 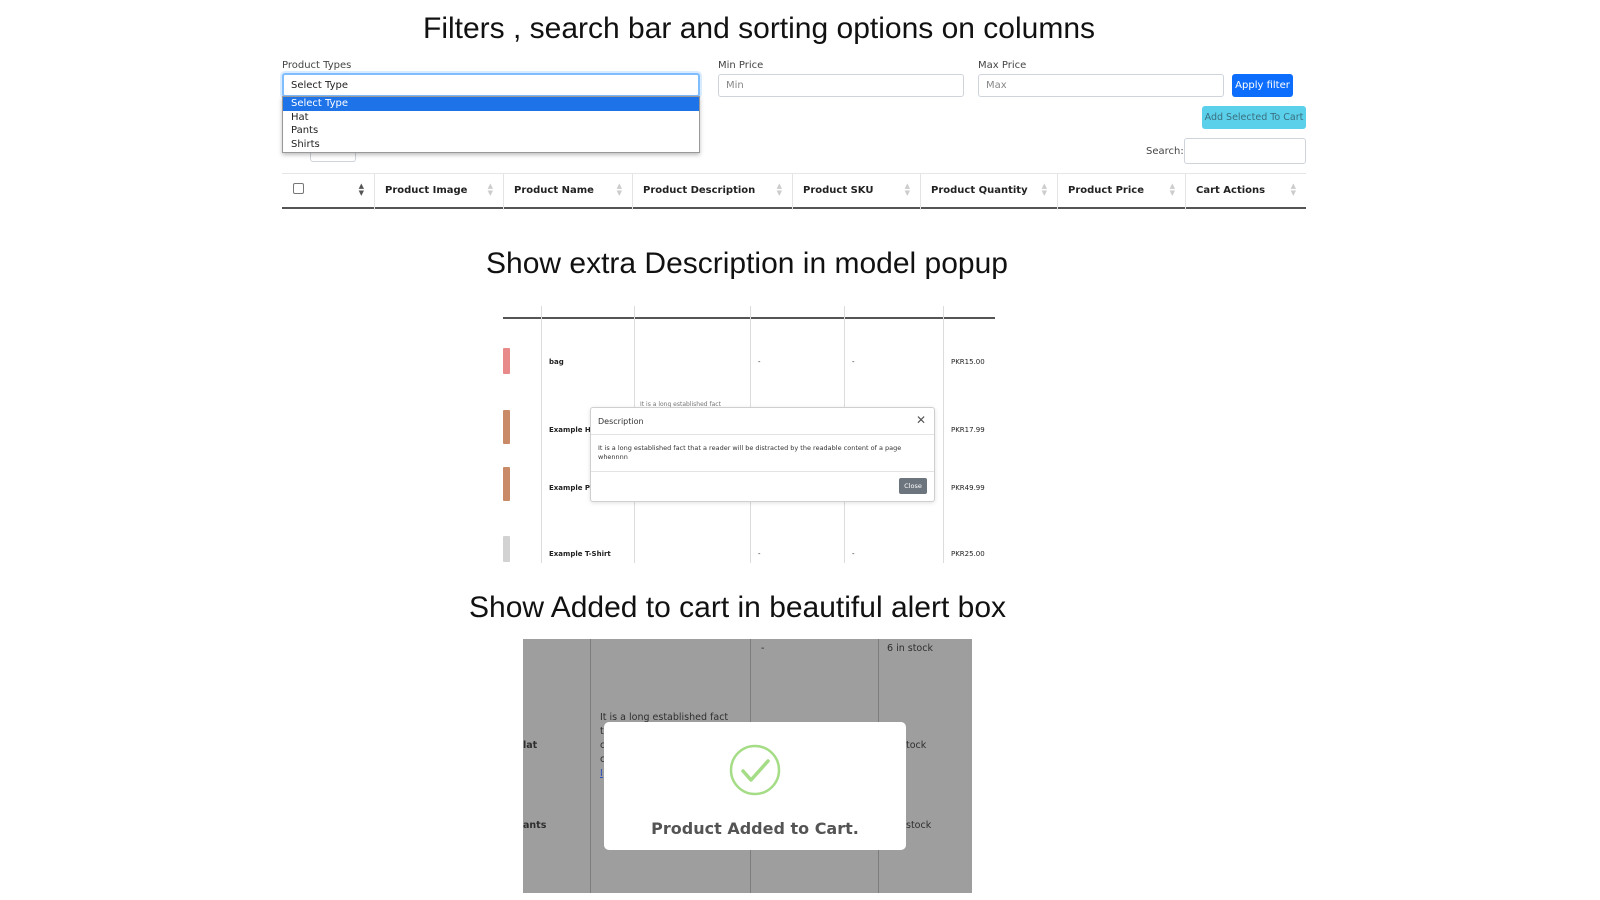 I want to click on column-header-product-price: Product Price ▲ ▼, so click(x=1121, y=192).